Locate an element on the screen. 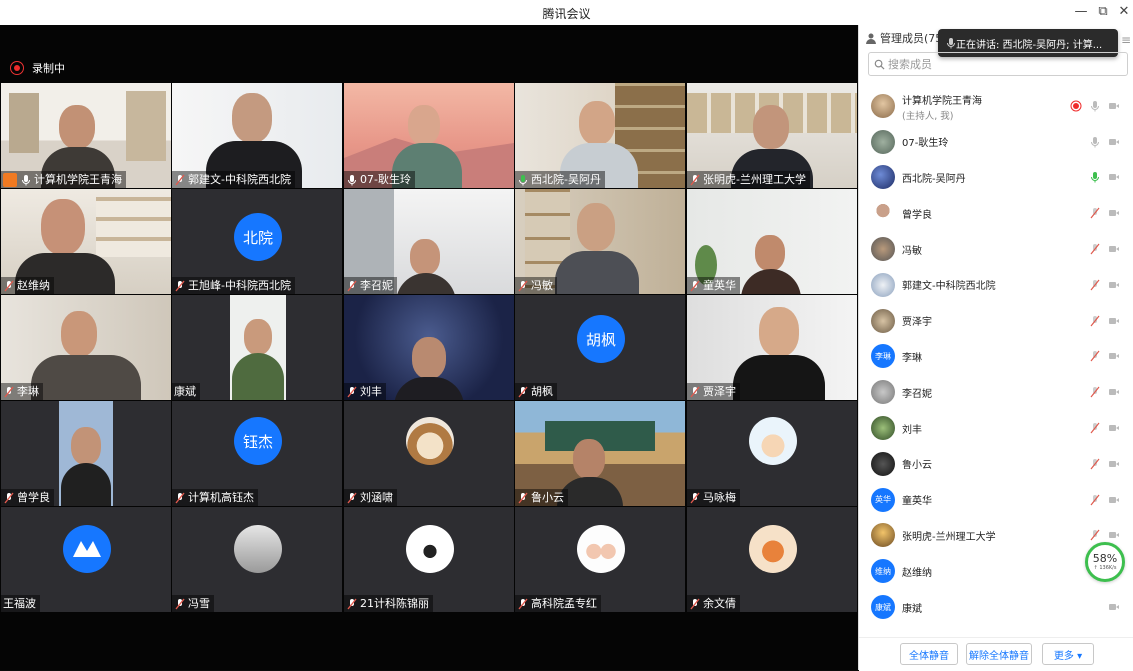 The image size is (1133, 671). avatar-tile: 胡枫 胡枫 is located at coordinates (600, 347).